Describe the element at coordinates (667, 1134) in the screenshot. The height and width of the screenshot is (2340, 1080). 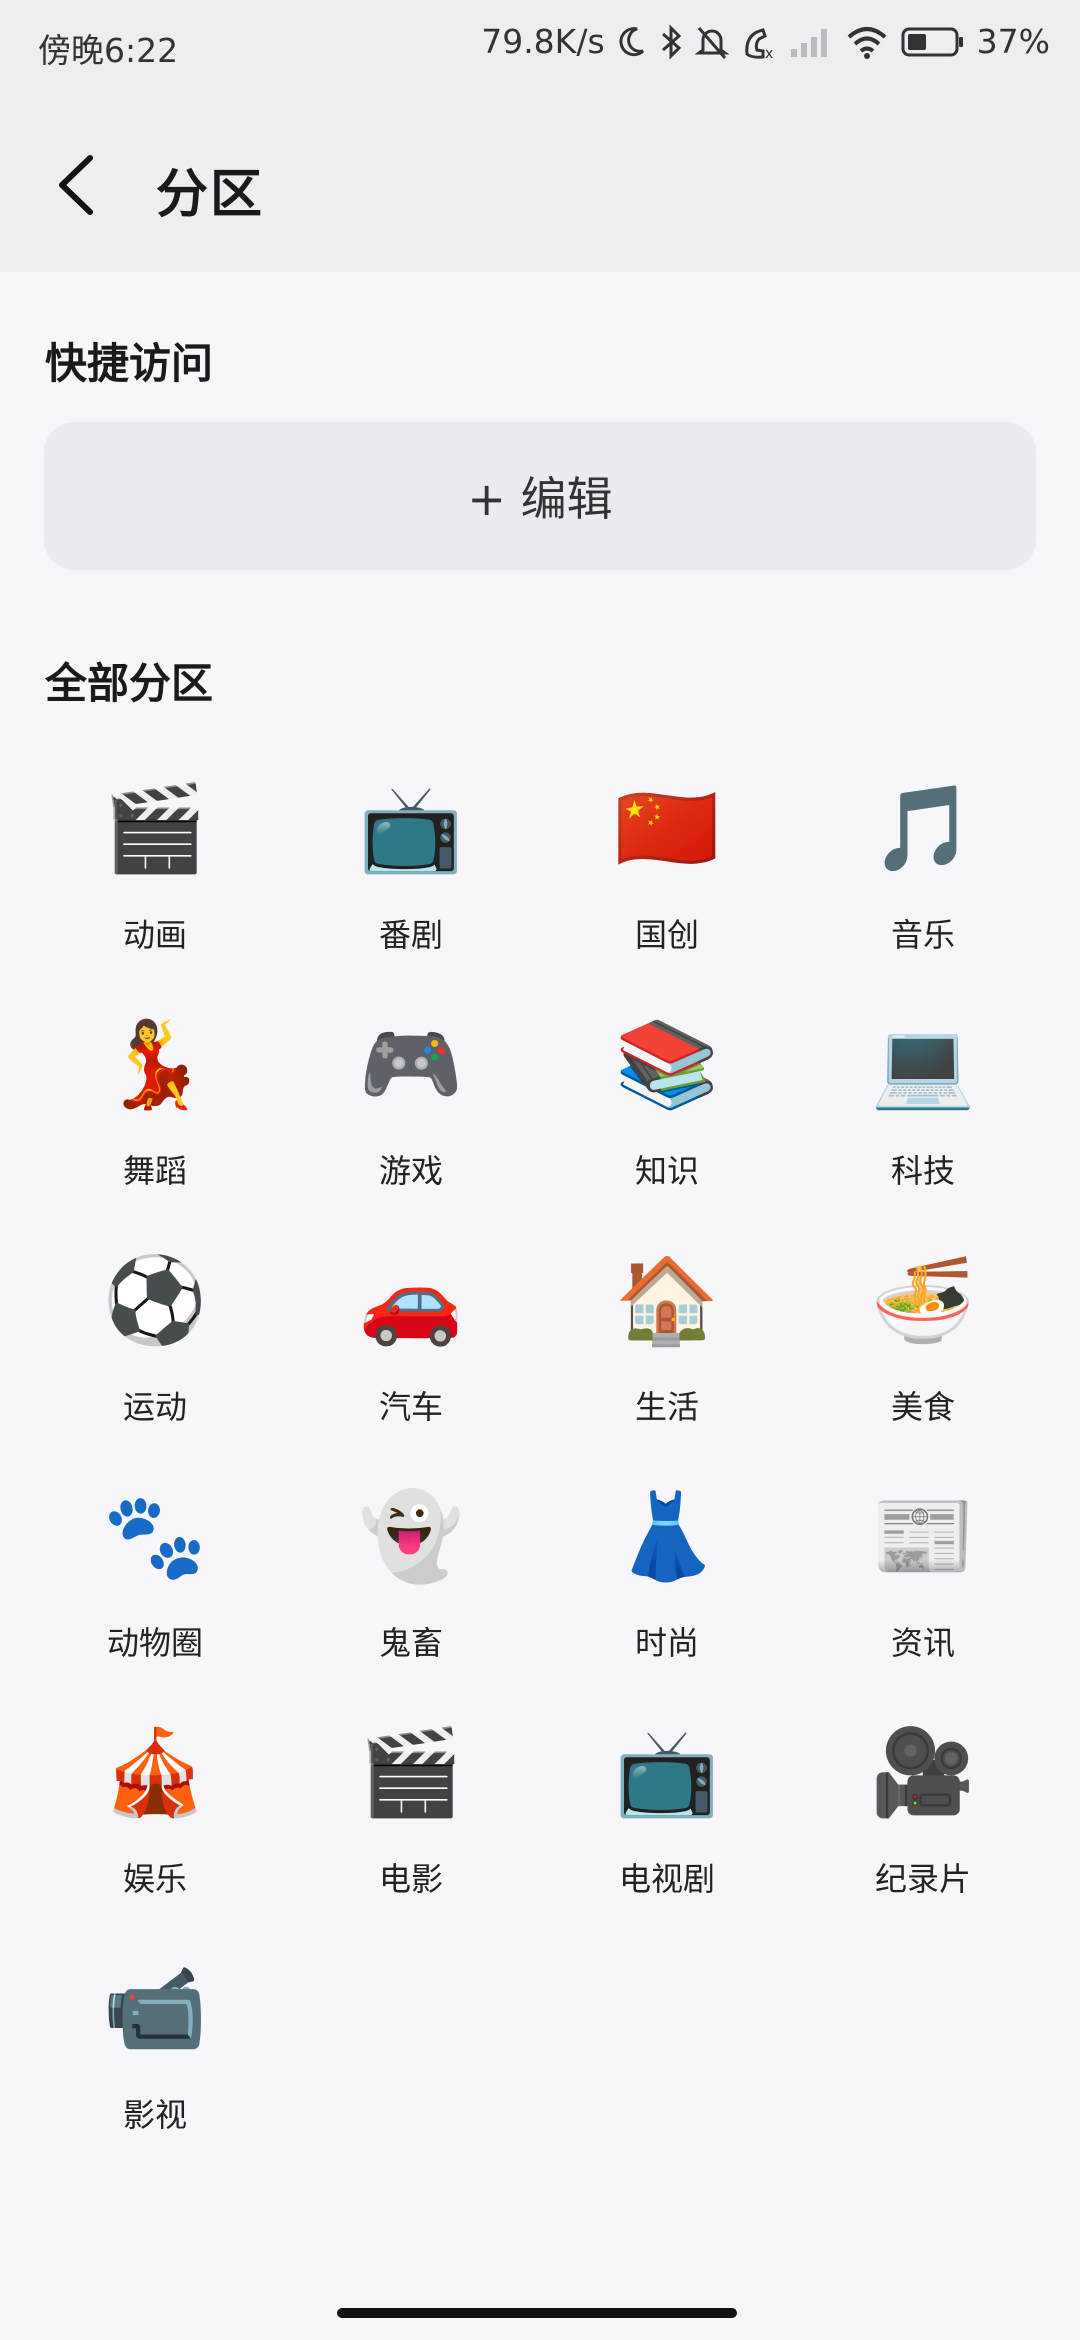
I see `section-item: 📚 知识` at that location.